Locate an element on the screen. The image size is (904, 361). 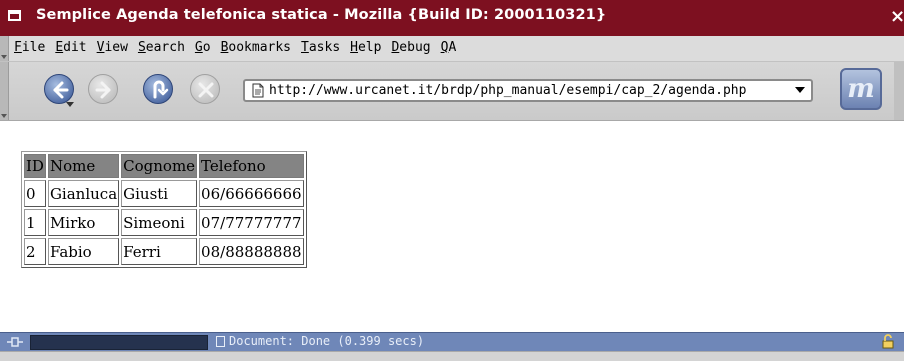
close-button: × is located at coordinates (897, 17).